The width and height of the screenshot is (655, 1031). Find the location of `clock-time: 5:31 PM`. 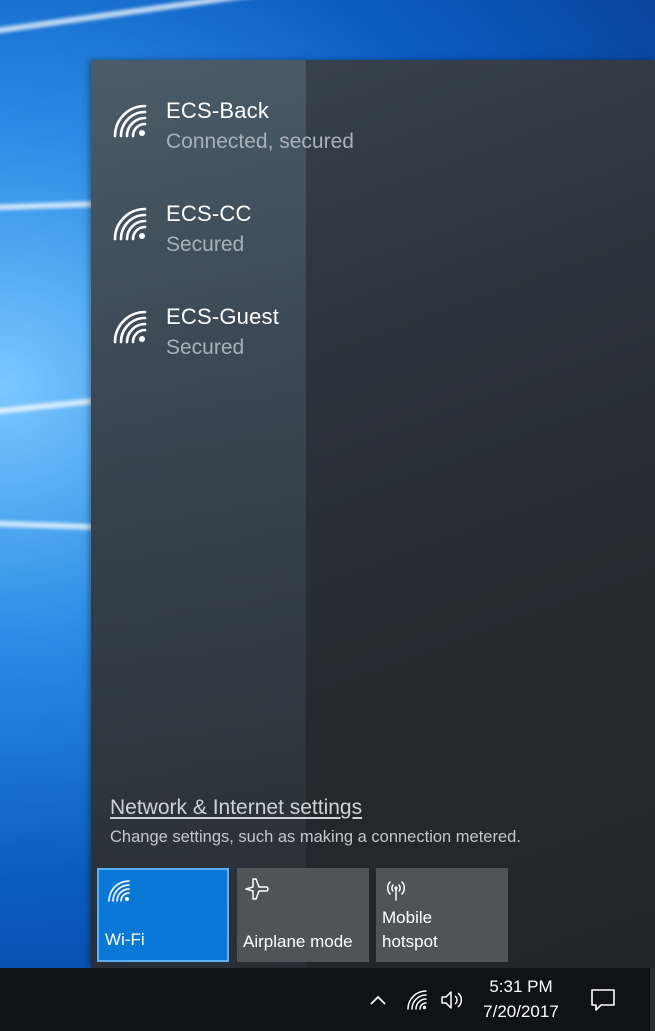

clock-time: 5:31 PM is located at coordinates (521, 986).